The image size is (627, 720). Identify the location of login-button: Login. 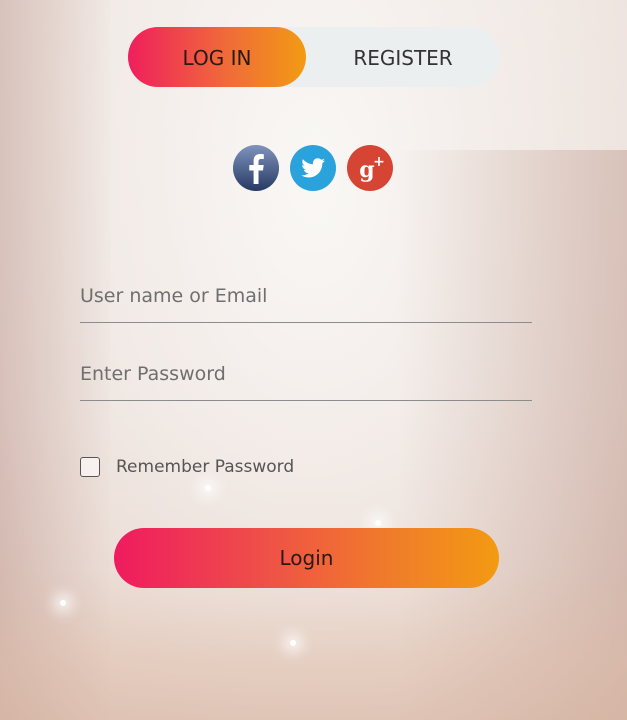
(306, 558).